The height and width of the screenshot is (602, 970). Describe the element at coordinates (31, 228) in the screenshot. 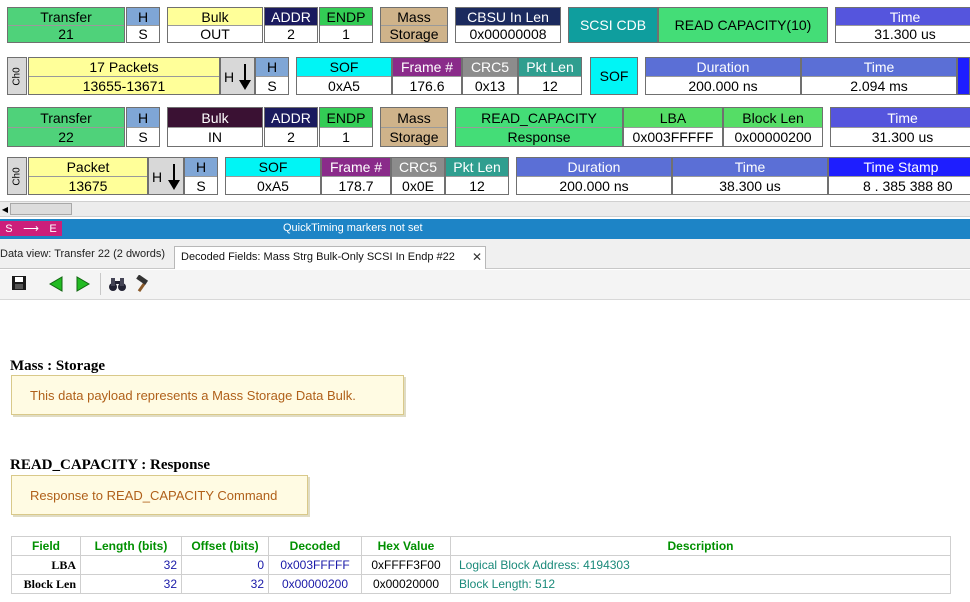

I see `marker-range: S ⟶ E` at that location.